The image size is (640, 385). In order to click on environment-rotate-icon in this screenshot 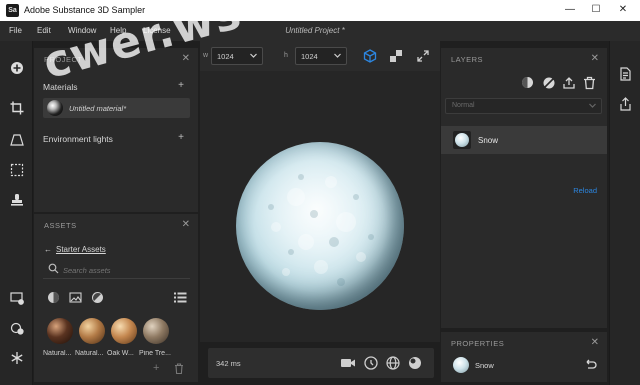, I will do `click(371, 363)`.